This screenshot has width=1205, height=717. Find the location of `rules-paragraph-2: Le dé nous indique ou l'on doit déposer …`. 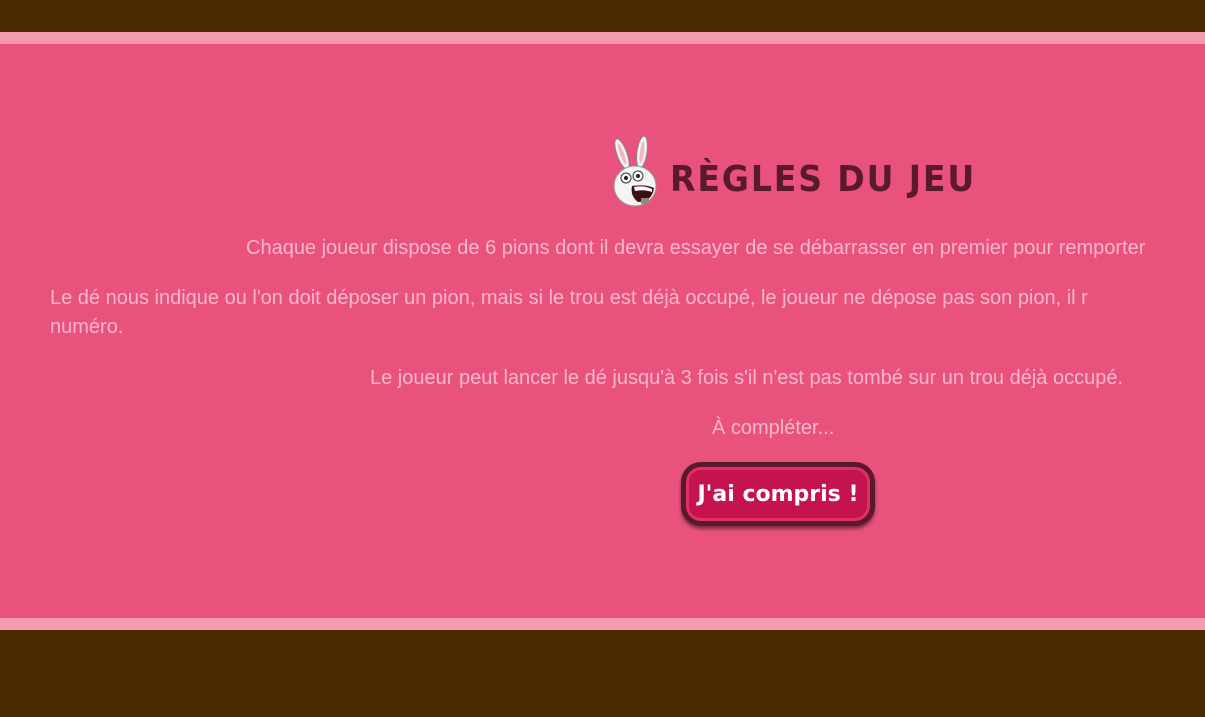

rules-paragraph-2: Le dé nous indique ou l'on doit déposer … is located at coordinates (569, 313).